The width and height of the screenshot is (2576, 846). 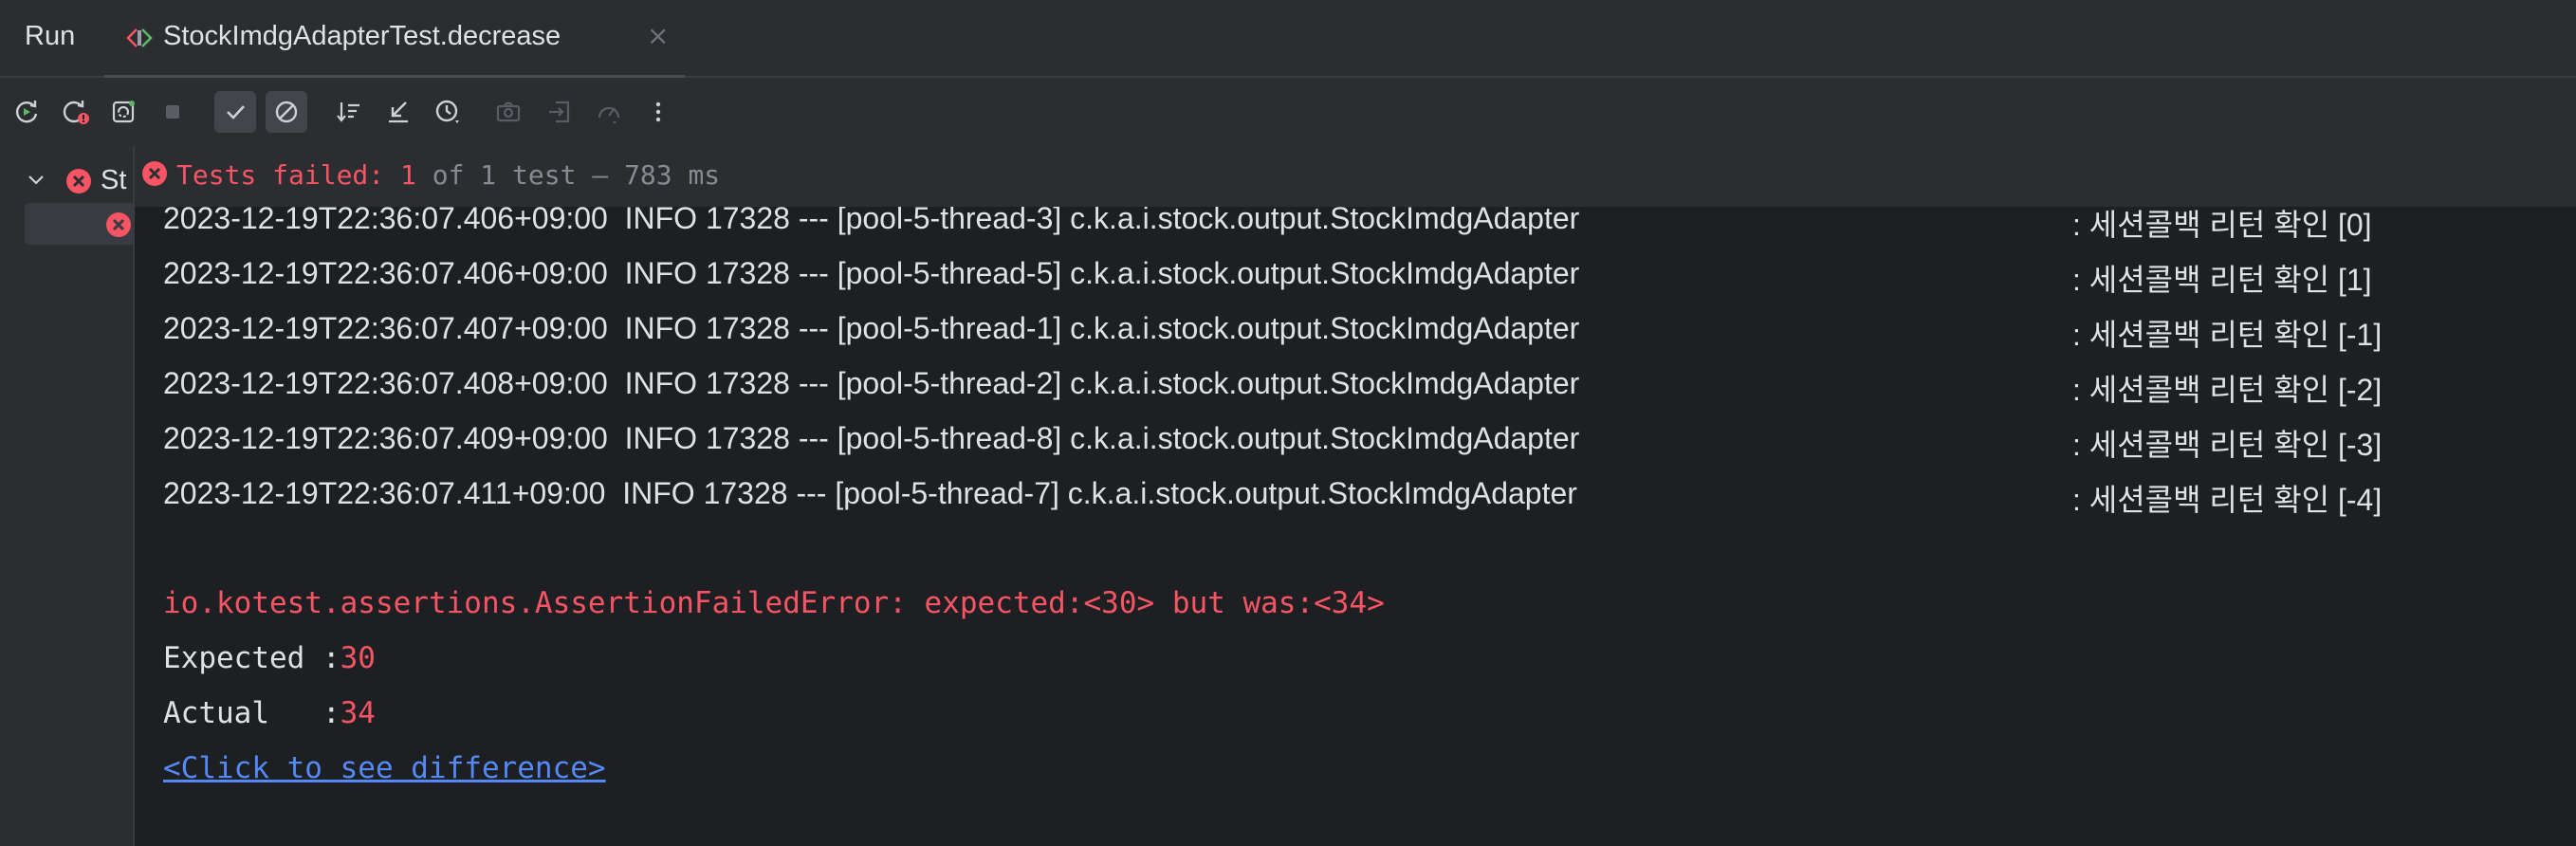 What do you see at coordinates (2222, 225) in the screenshot?
I see `log-message: : 세션콜백 리턴 확인 [0]` at bounding box center [2222, 225].